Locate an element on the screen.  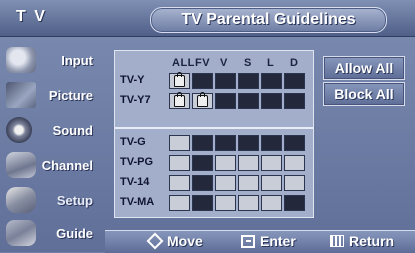
move-label: Move is located at coordinates (185, 241).